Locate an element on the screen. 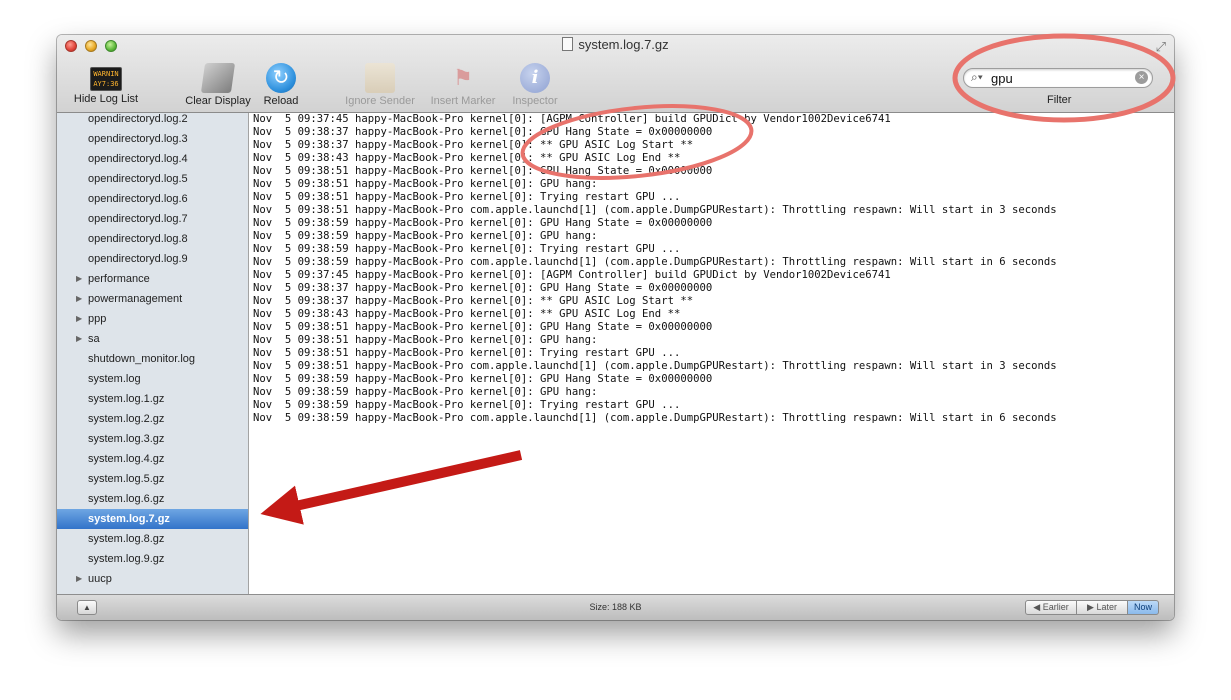 This screenshot has width=1231, height=700. filter-label: Filter is located at coordinates (1059, 100).